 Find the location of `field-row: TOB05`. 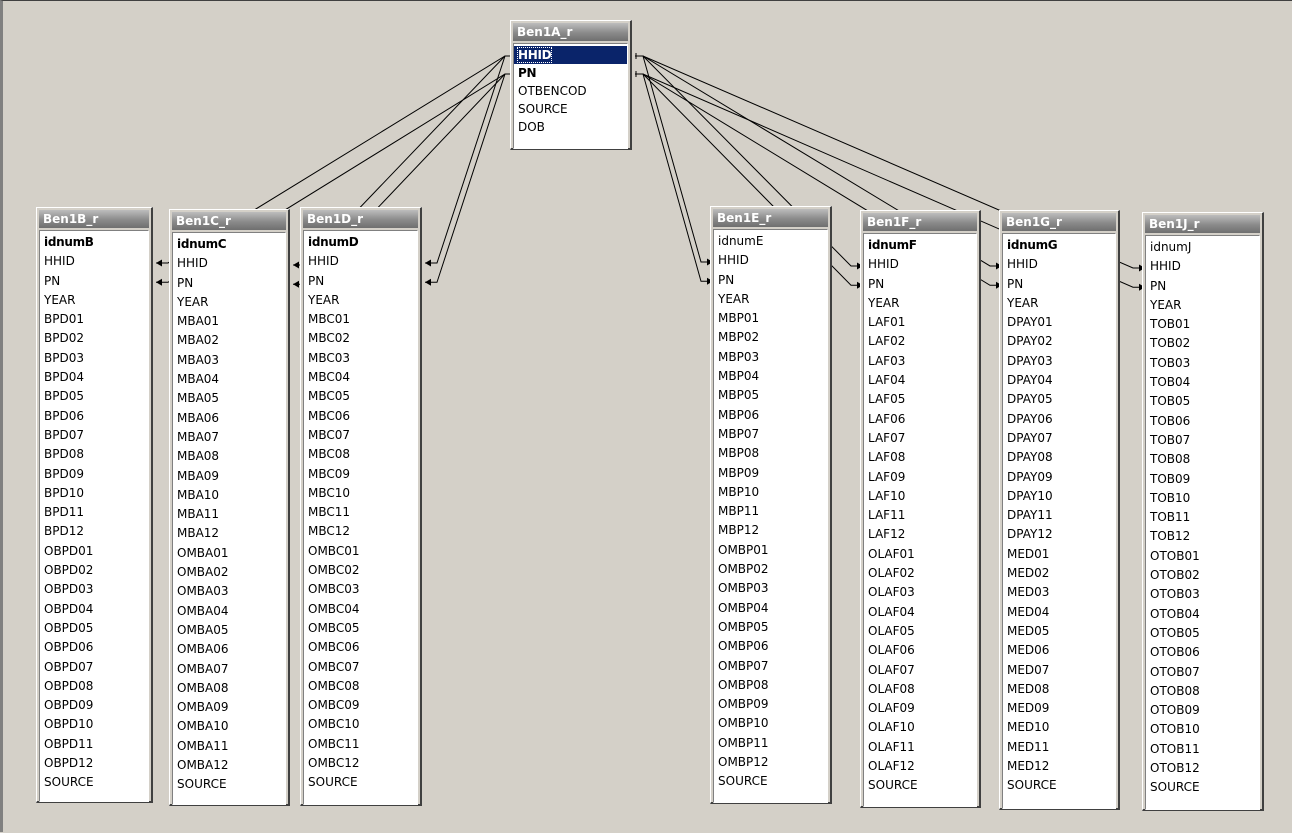

field-row: TOB05 is located at coordinates (1202, 401).